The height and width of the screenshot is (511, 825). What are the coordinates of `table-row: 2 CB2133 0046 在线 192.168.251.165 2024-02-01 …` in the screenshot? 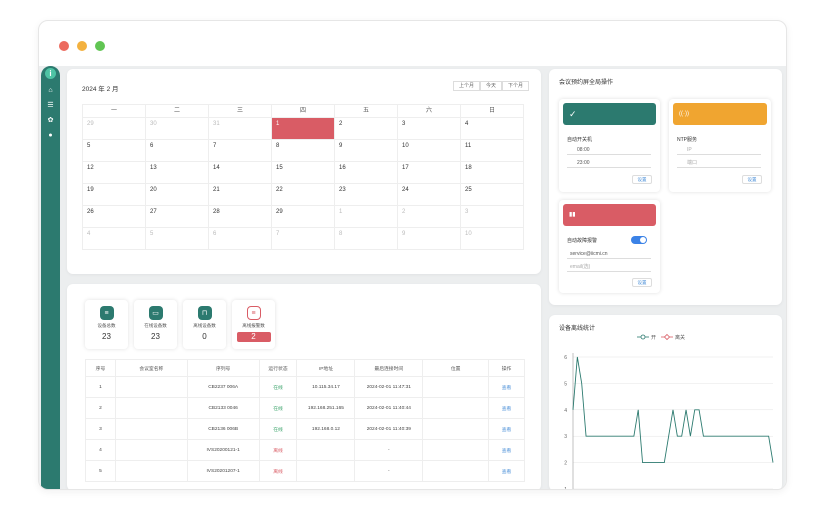 It's located at (305, 408).